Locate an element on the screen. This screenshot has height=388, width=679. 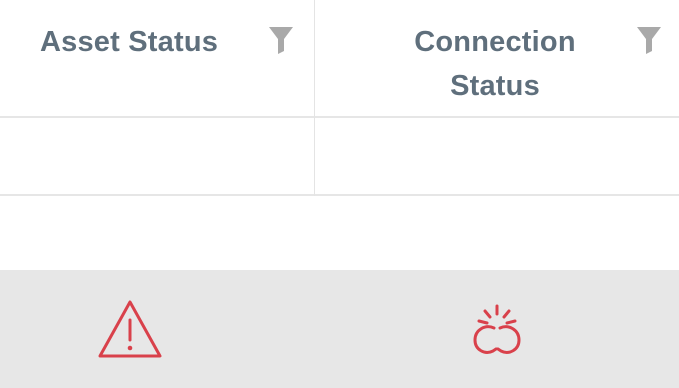
column-header-label-line: Connection Status is located at coordinates (495, 64).